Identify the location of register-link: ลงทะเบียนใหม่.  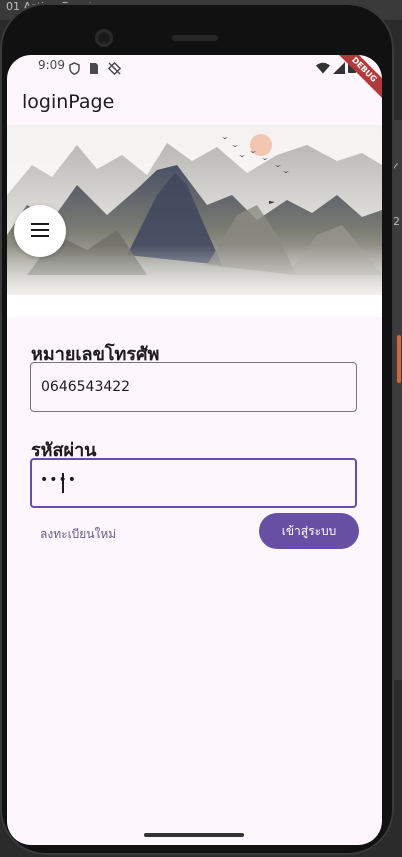
(78, 534).